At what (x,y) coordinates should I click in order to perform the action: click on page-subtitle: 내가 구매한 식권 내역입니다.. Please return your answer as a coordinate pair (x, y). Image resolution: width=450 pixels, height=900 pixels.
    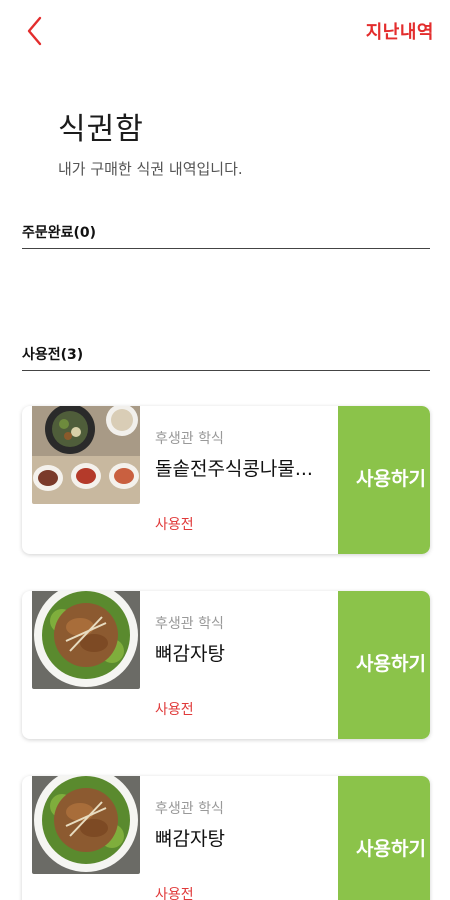
    Looking at the image, I should click on (150, 169).